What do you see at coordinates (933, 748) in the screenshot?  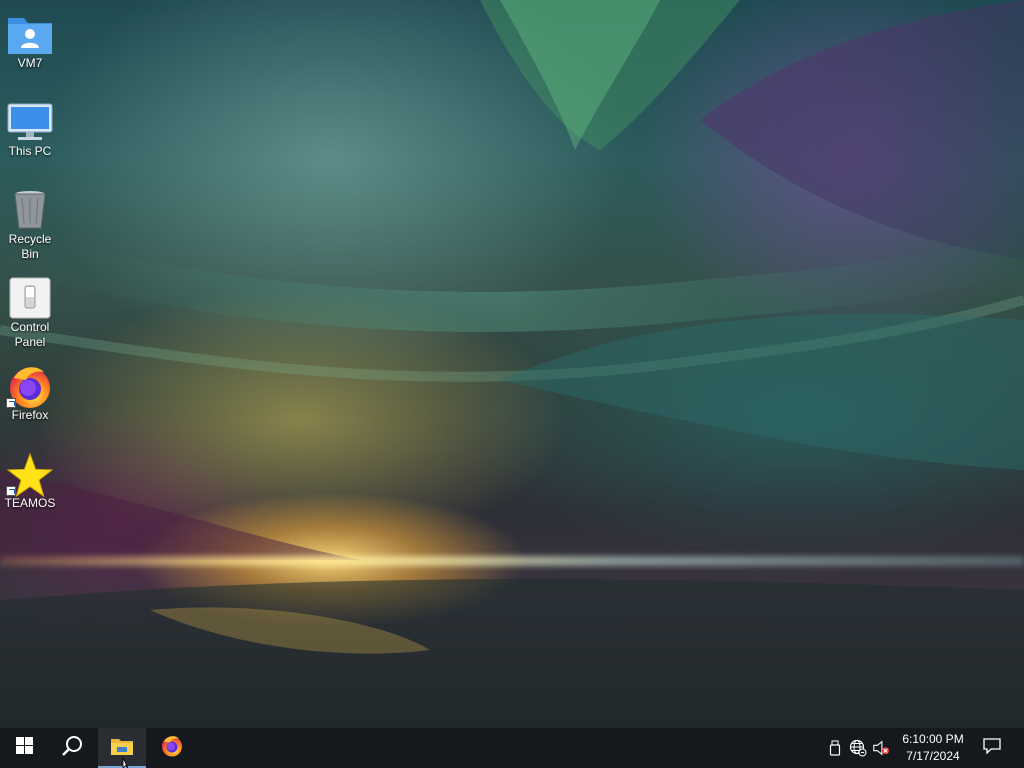 I see `system-clock: 6:10:00 PM 7/17/2024` at bounding box center [933, 748].